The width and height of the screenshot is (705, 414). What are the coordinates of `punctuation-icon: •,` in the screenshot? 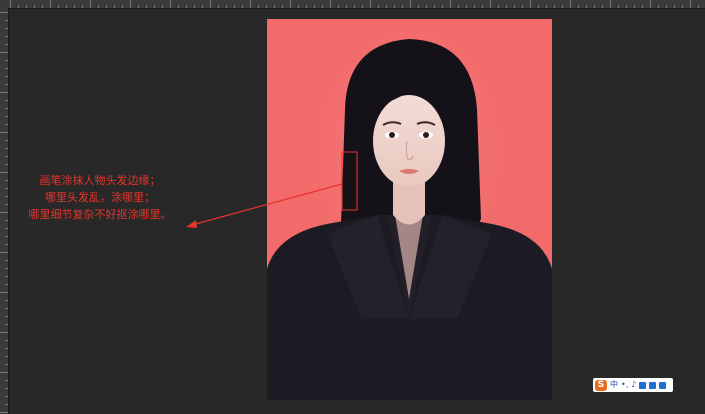 It's located at (624, 385).